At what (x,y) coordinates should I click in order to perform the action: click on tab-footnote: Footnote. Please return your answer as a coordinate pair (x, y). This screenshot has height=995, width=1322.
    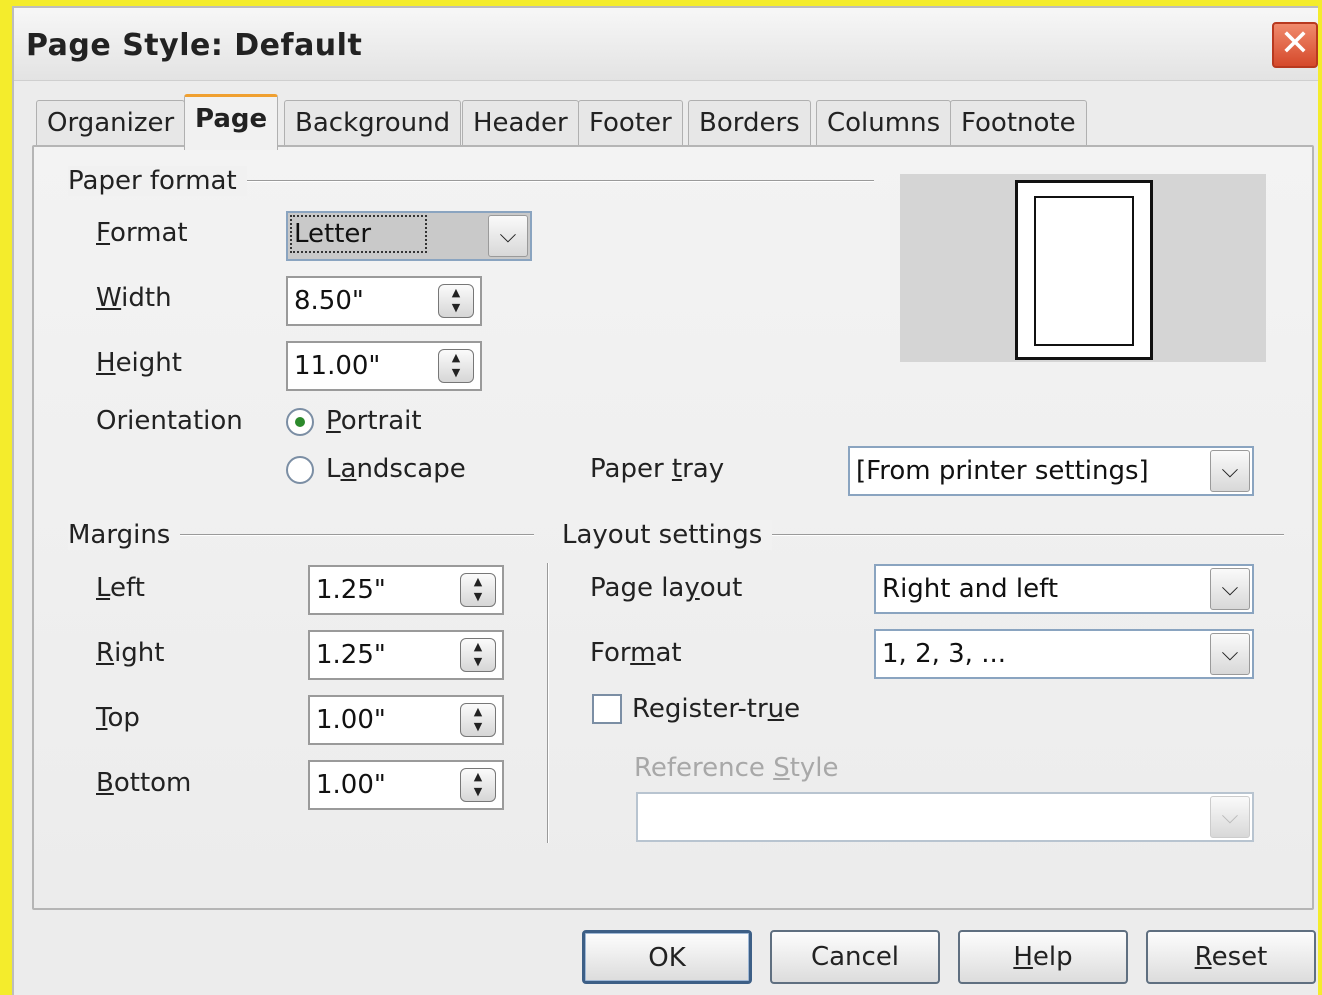
    Looking at the image, I should click on (1018, 123).